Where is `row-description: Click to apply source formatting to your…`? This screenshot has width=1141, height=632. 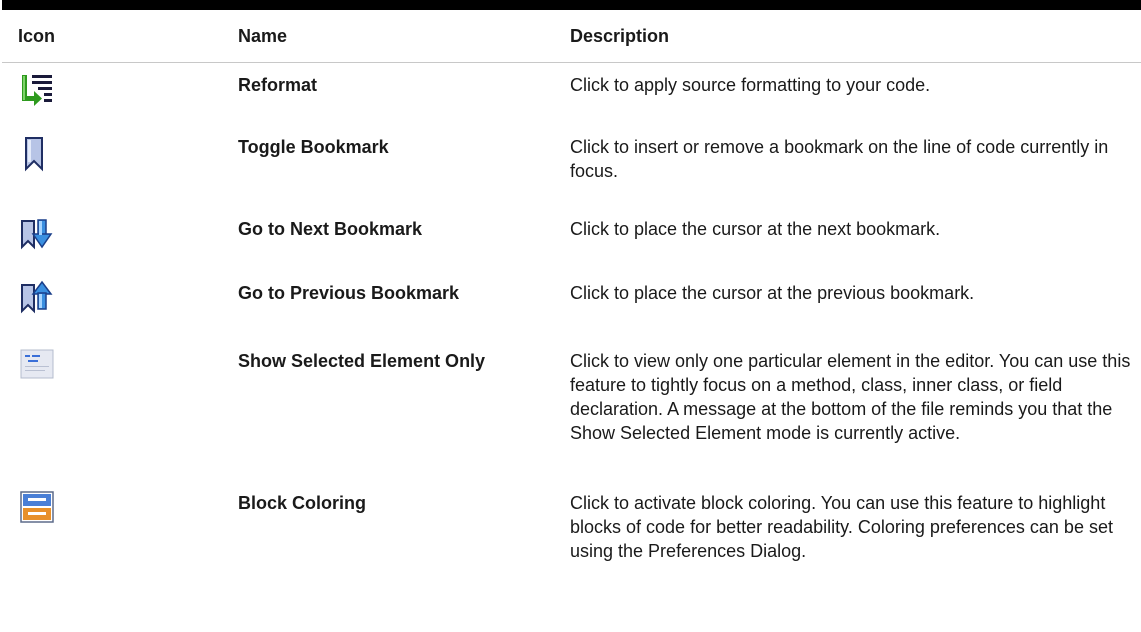 row-description: Click to apply source formatting to your… is located at coordinates (750, 85).